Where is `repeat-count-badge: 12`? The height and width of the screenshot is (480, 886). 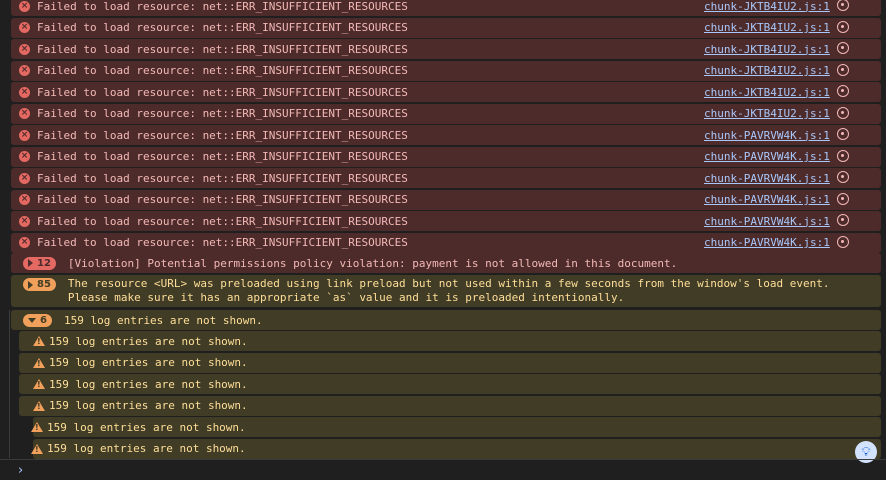 repeat-count-badge: 12 is located at coordinates (39, 263).